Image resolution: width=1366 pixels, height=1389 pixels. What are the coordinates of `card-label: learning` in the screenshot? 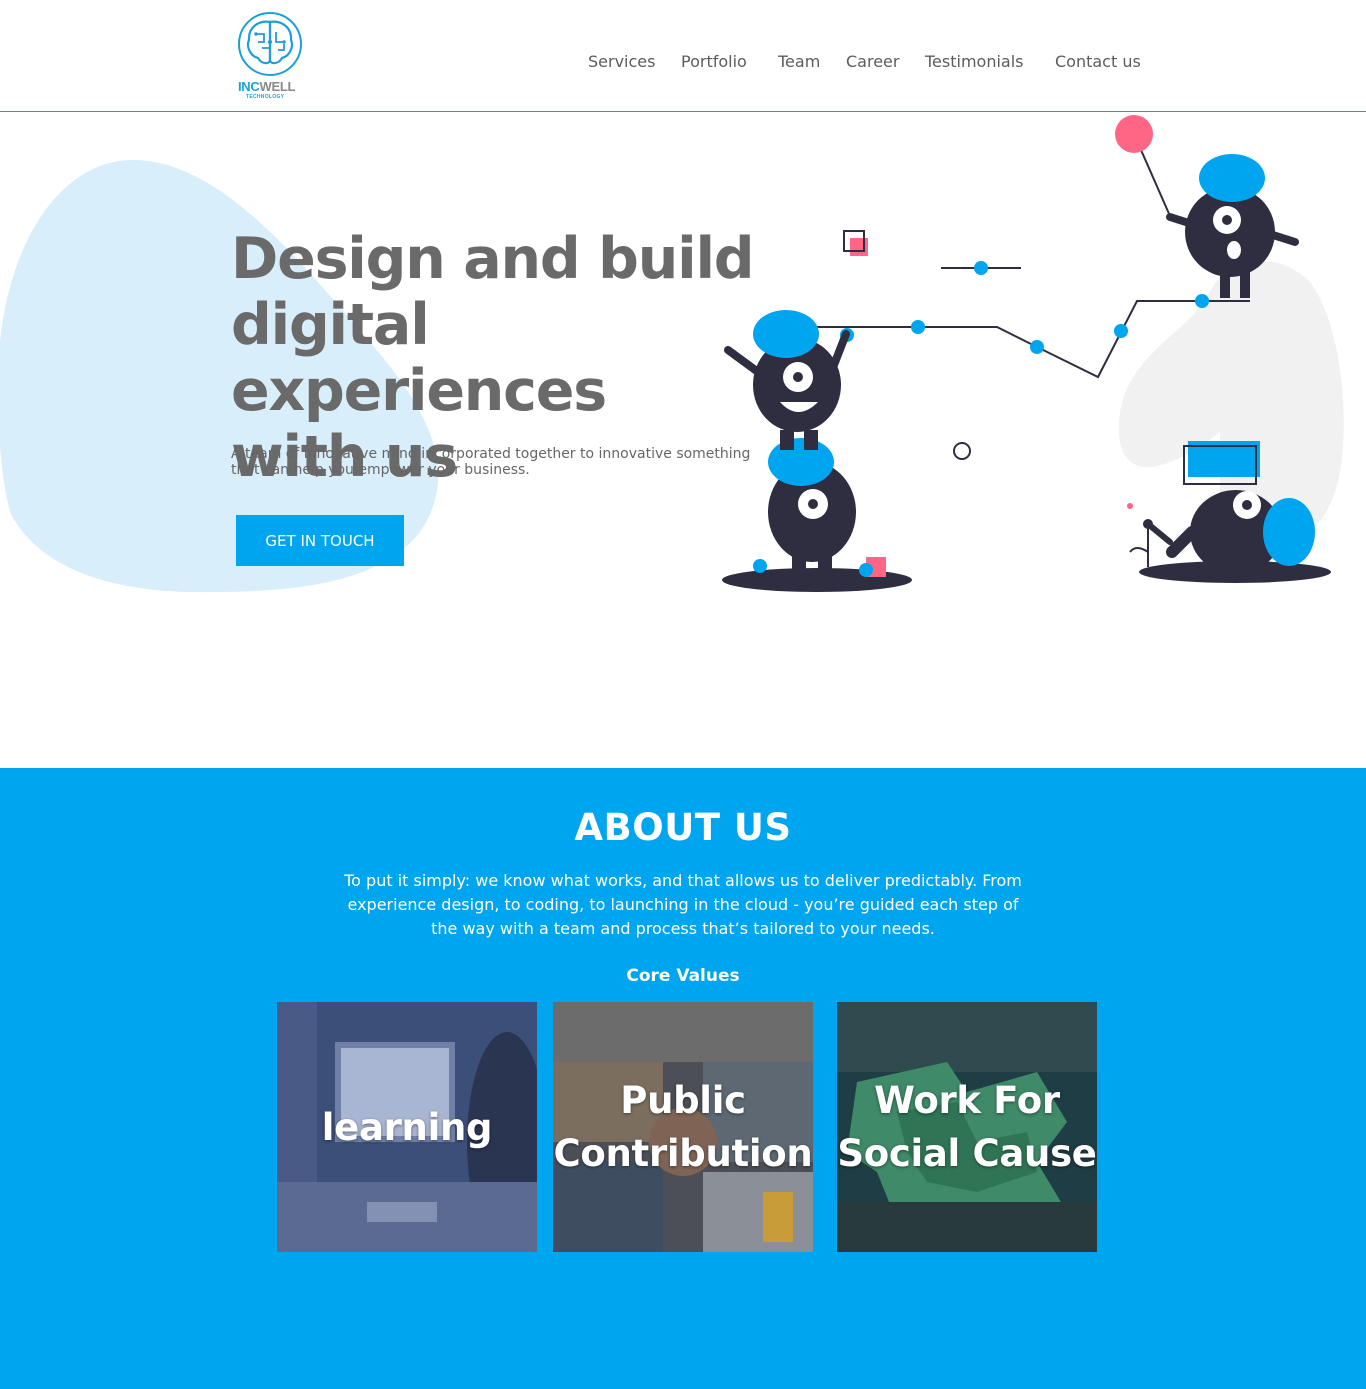 It's located at (407, 1127).